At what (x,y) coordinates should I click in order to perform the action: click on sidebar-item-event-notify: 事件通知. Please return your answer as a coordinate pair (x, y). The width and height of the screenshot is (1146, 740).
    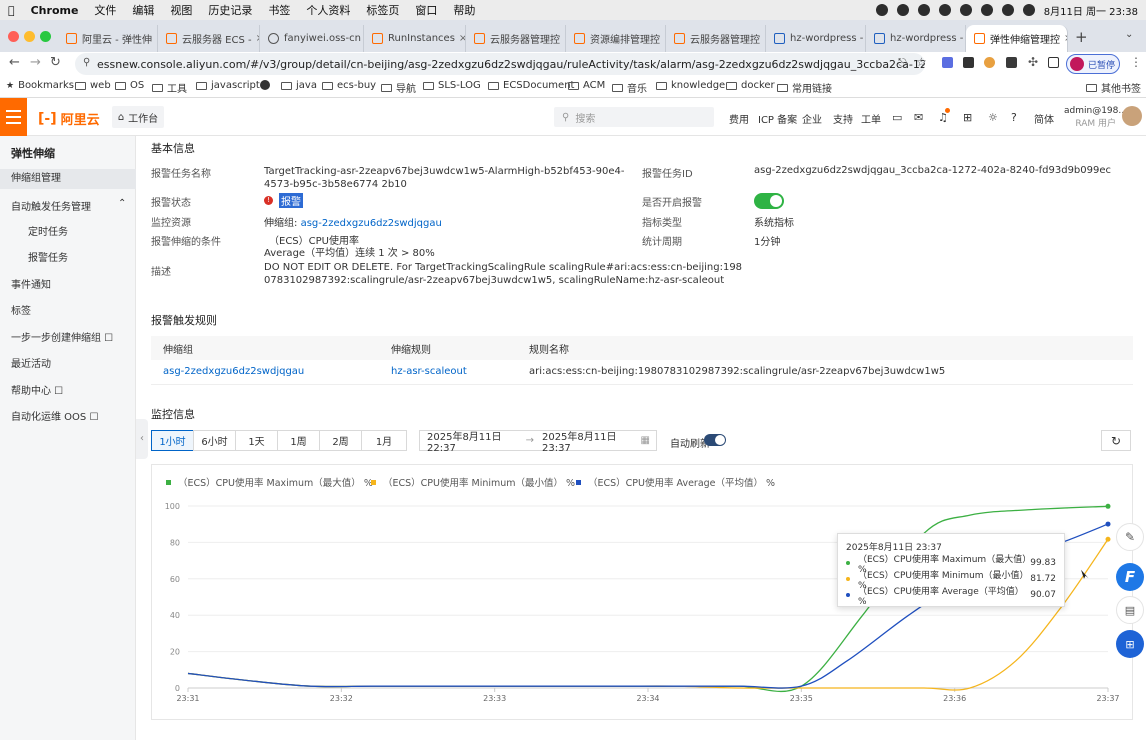
    Looking at the image, I should click on (68, 283).